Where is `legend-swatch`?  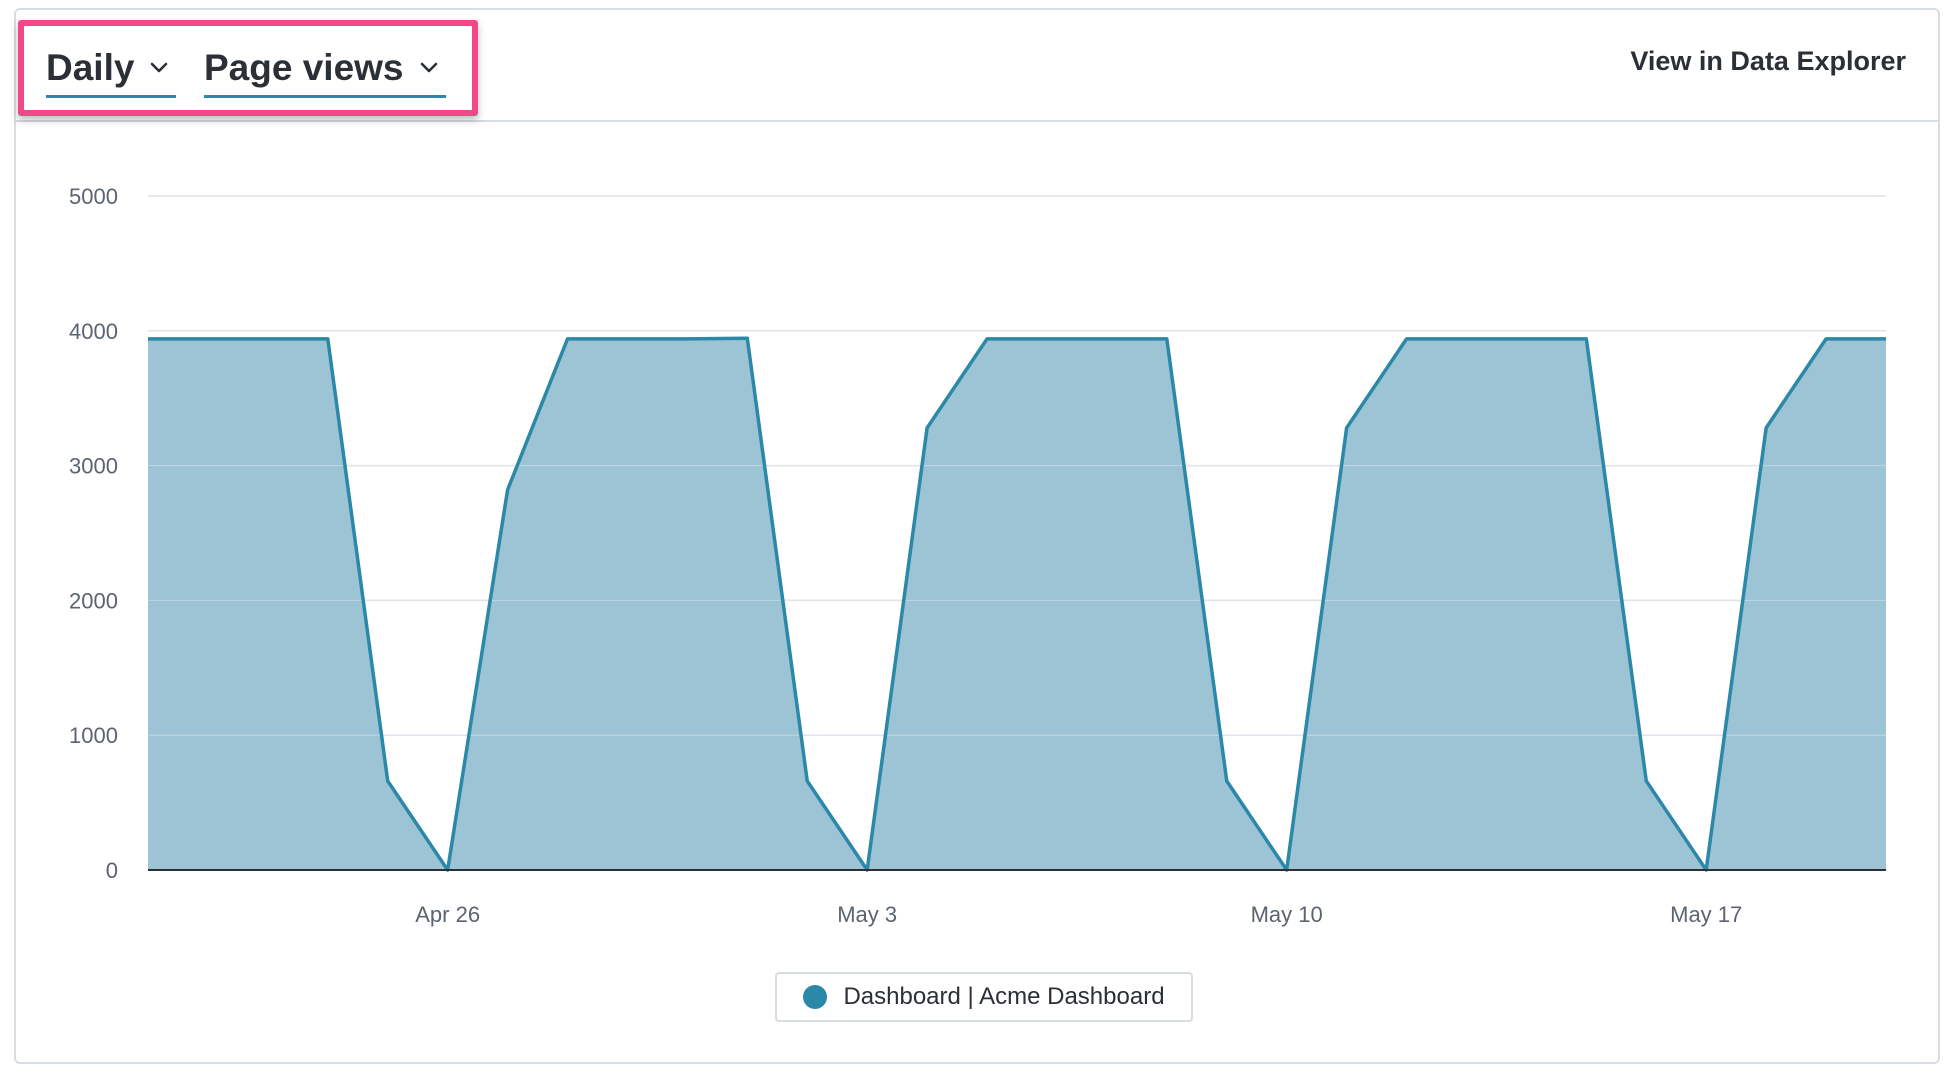 legend-swatch is located at coordinates (815, 997).